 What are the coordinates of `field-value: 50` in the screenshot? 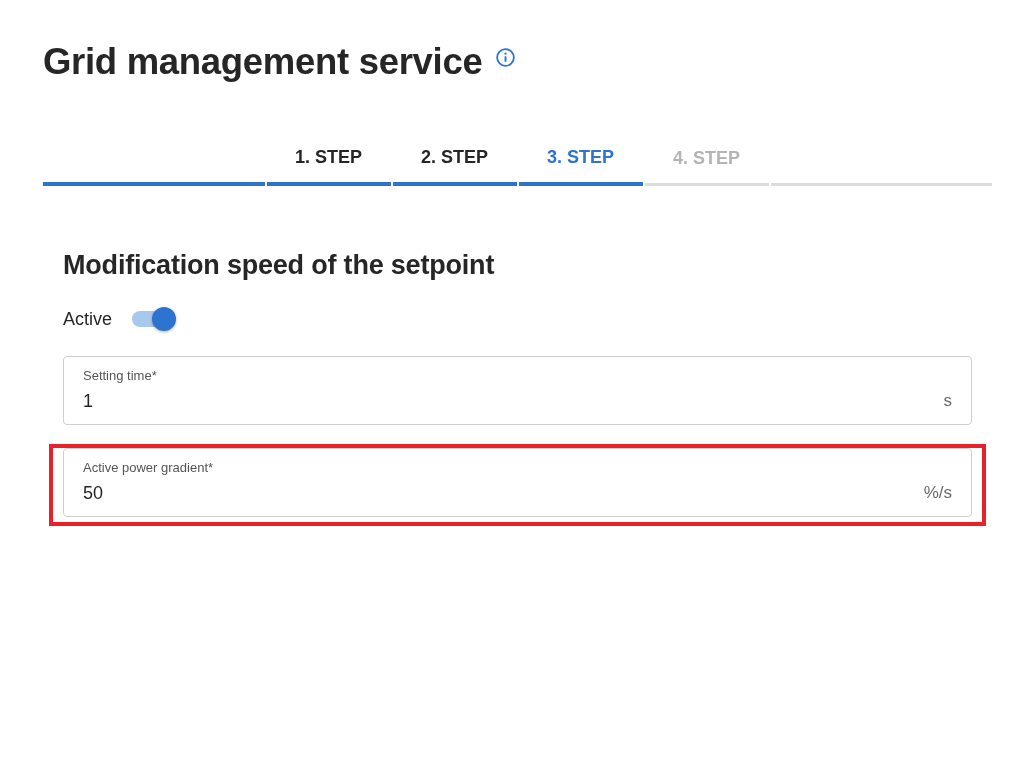 It's located at (93, 493).